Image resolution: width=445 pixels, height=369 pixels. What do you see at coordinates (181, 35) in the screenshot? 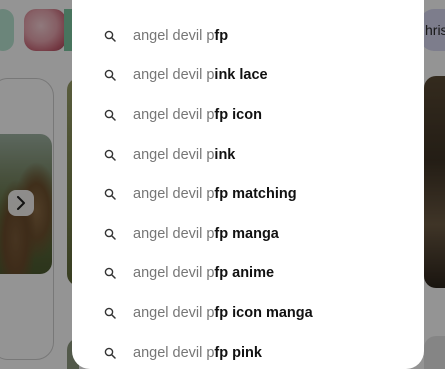
I see `suggestion-label: angel devil pfp` at bounding box center [181, 35].